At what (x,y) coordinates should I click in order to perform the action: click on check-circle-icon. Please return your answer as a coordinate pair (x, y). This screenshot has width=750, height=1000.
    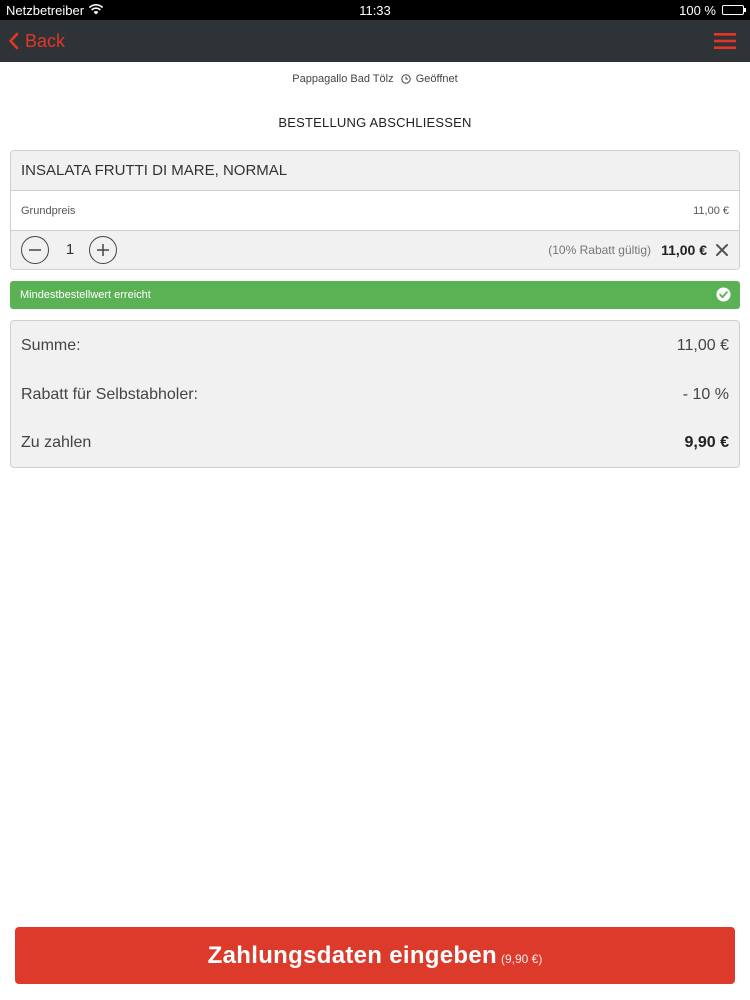
    Looking at the image, I should click on (723, 294).